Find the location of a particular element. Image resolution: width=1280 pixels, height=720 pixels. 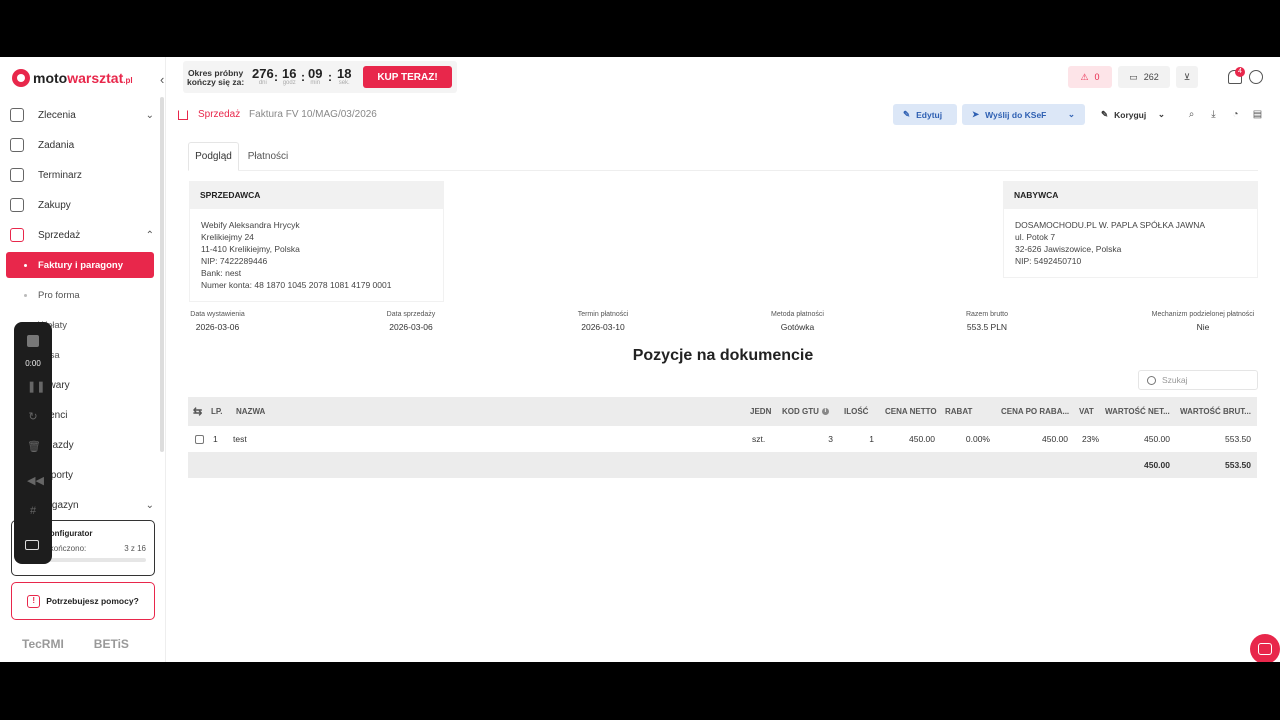

payment-due: Termin płatności 2026-03-10 is located at coordinates (603, 321).